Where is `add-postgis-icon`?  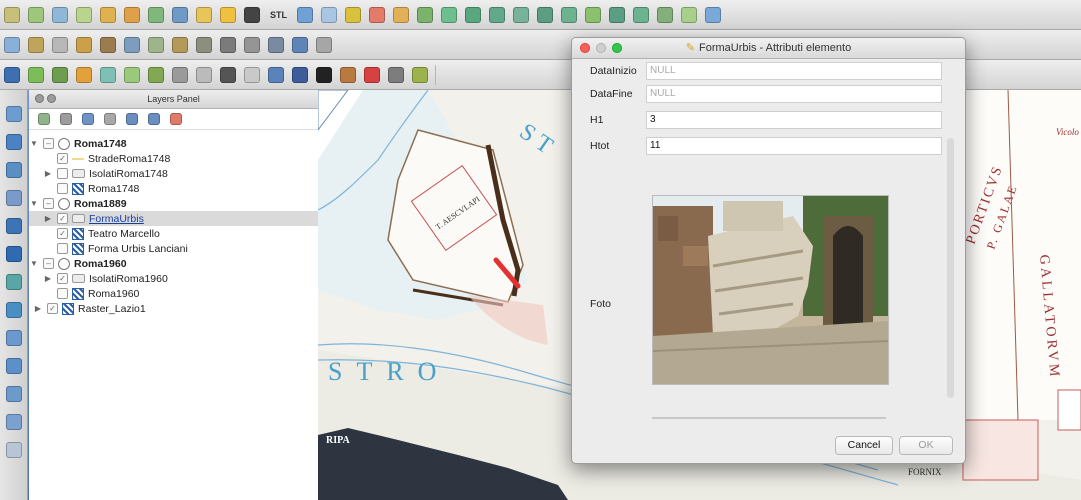 add-postgis-icon is located at coordinates (13, 170).